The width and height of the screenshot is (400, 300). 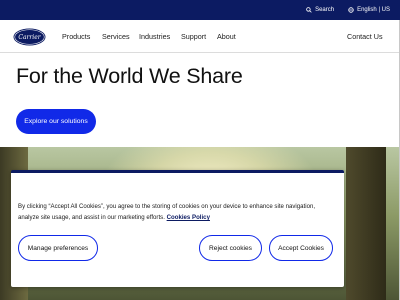 What do you see at coordinates (56, 121) in the screenshot?
I see `explore-solutions-button: Explore our solutions` at bounding box center [56, 121].